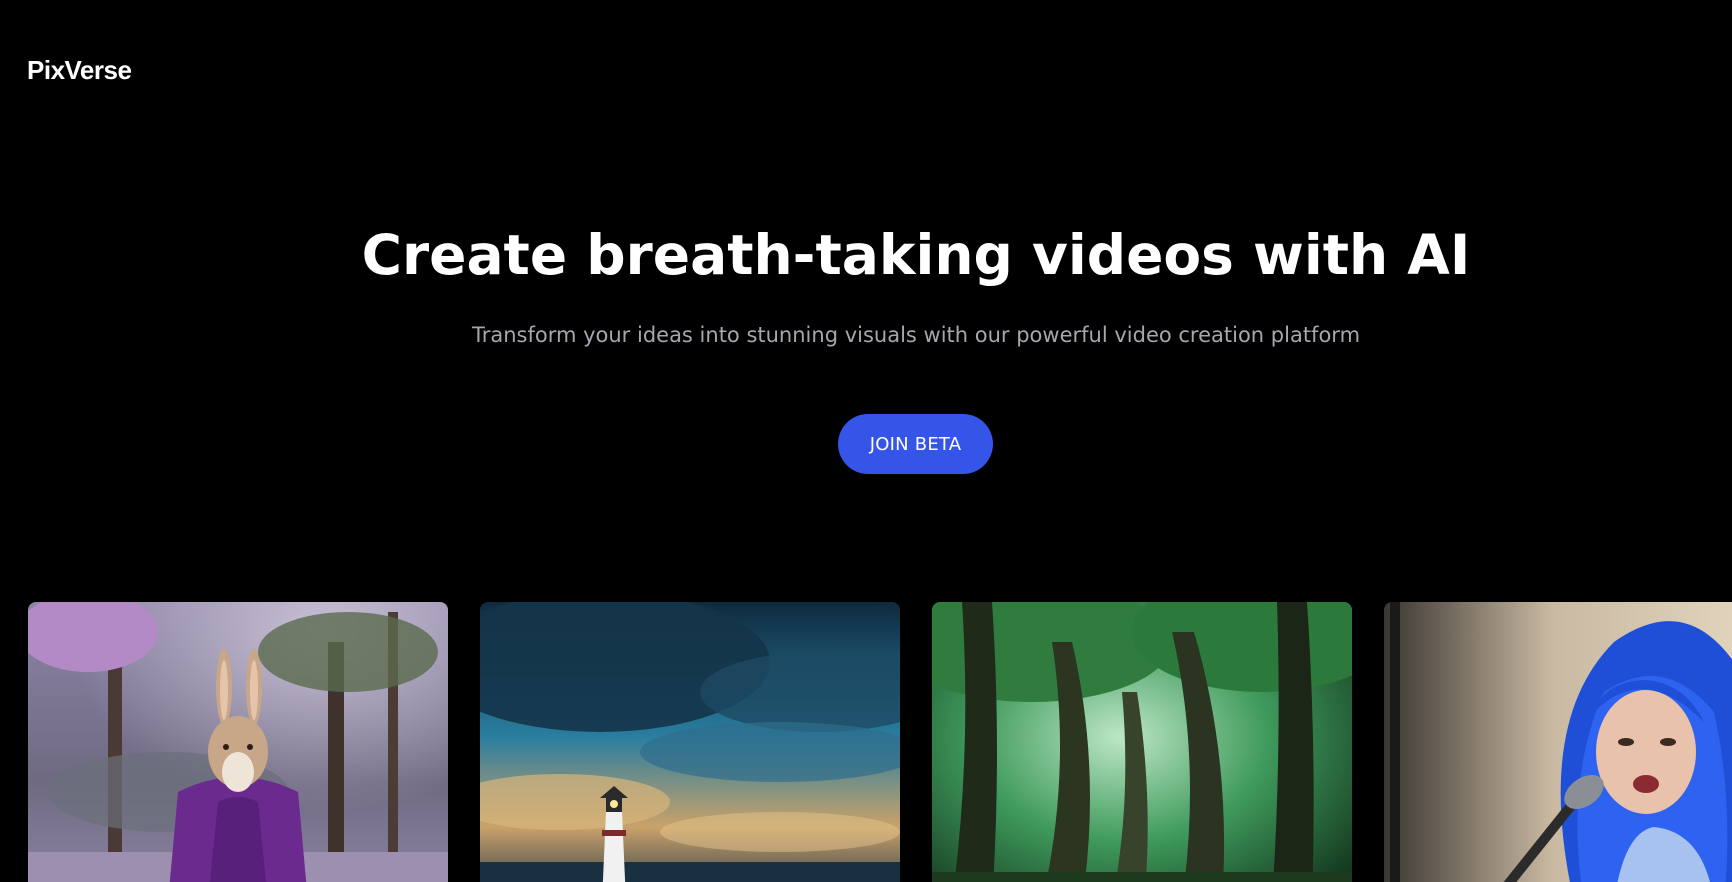 The image size is (1732, 882). I want to click on gallery-card-lighthouse, so click(690, 742).